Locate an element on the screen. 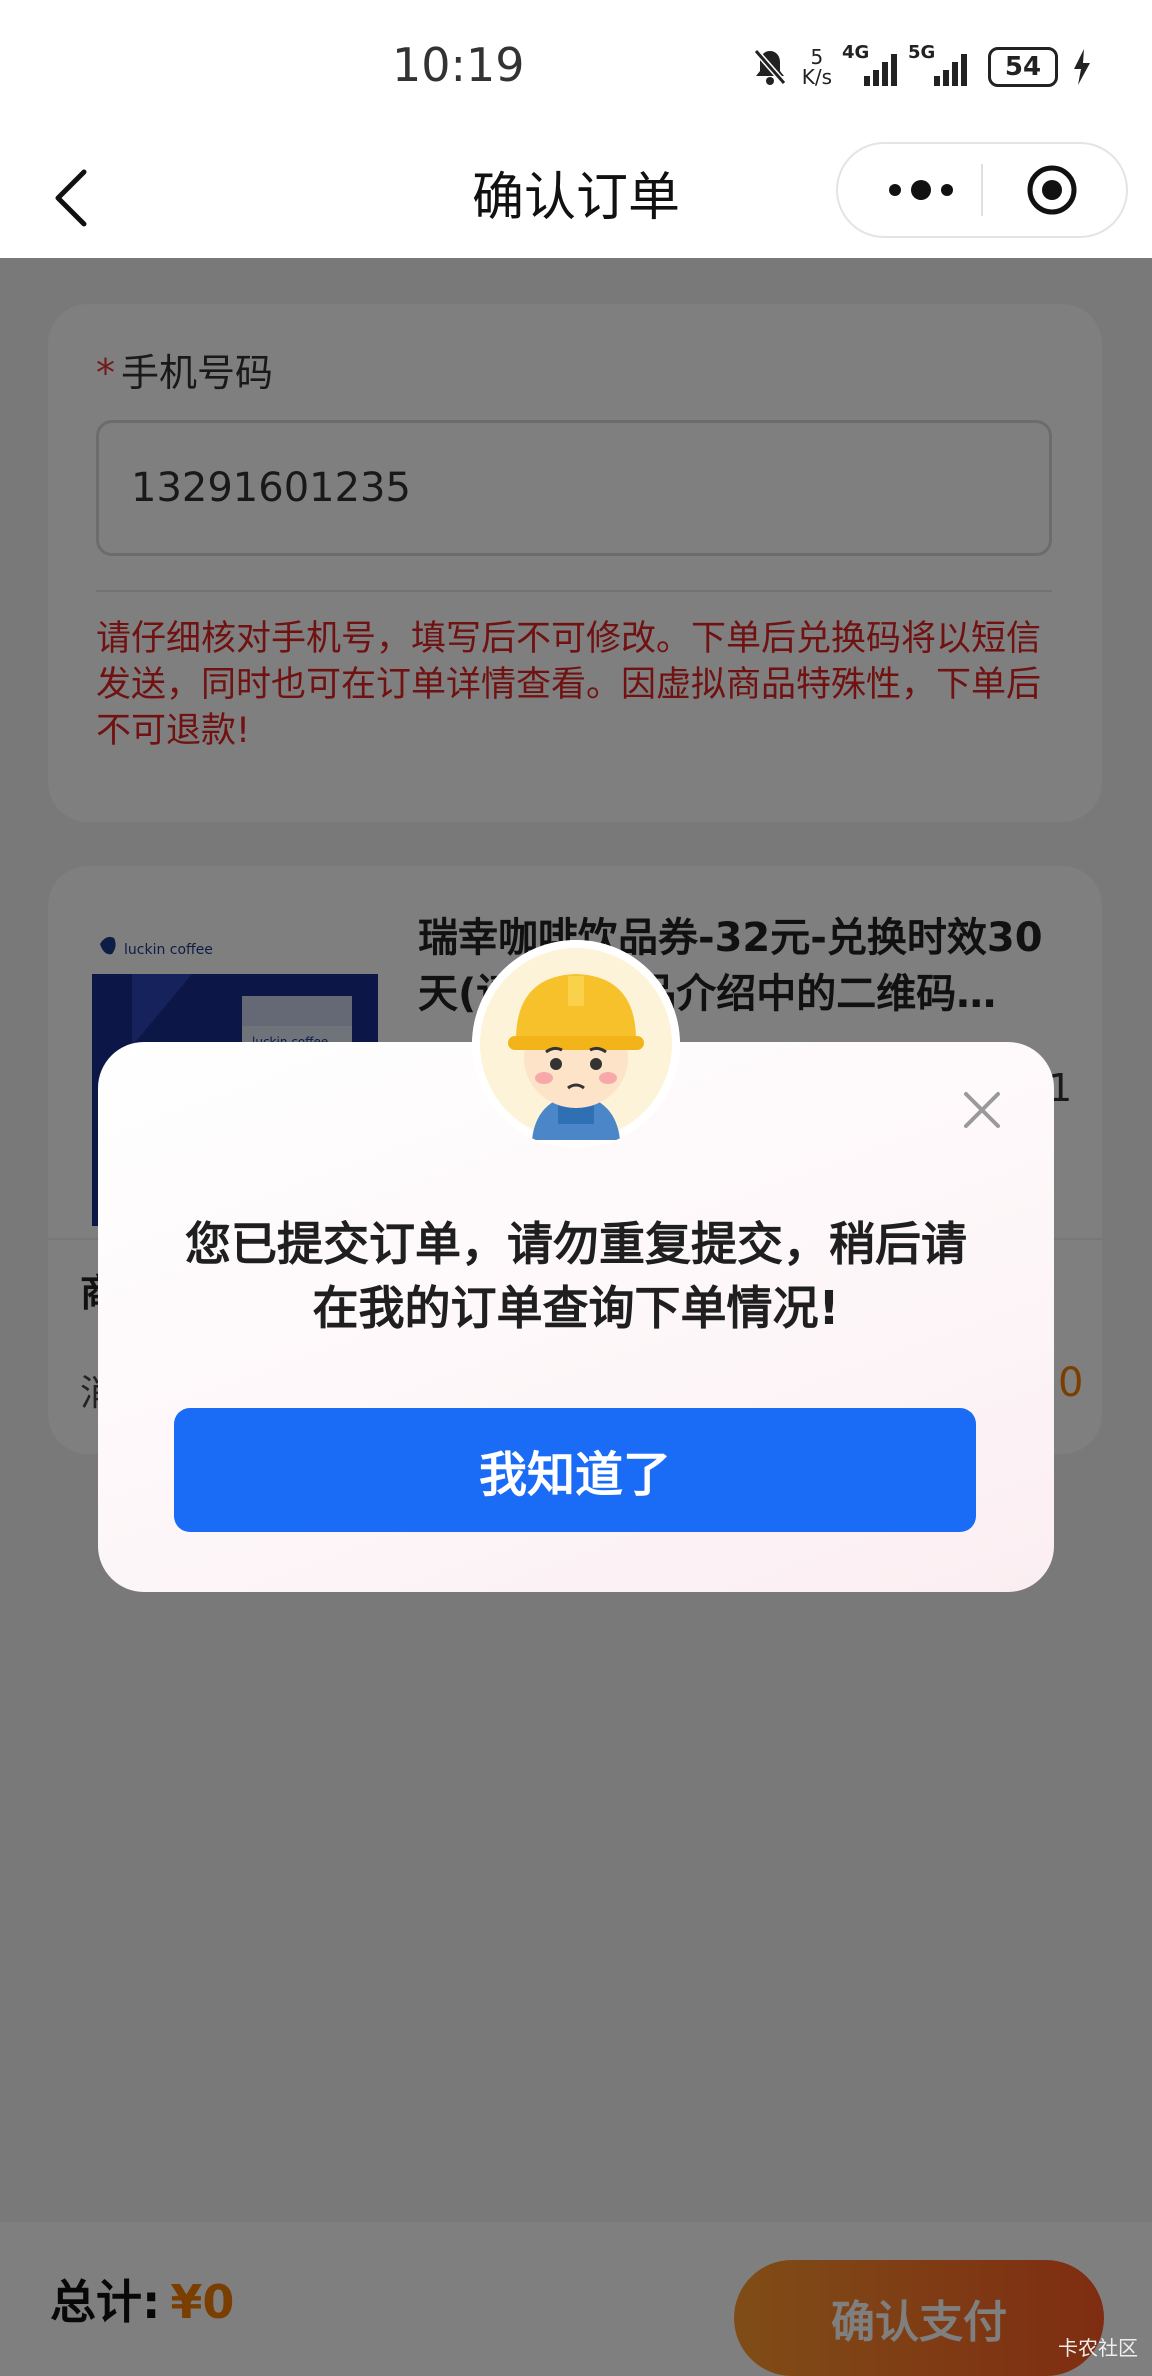  bell-mute-icon is located at coordinates (769, 67).